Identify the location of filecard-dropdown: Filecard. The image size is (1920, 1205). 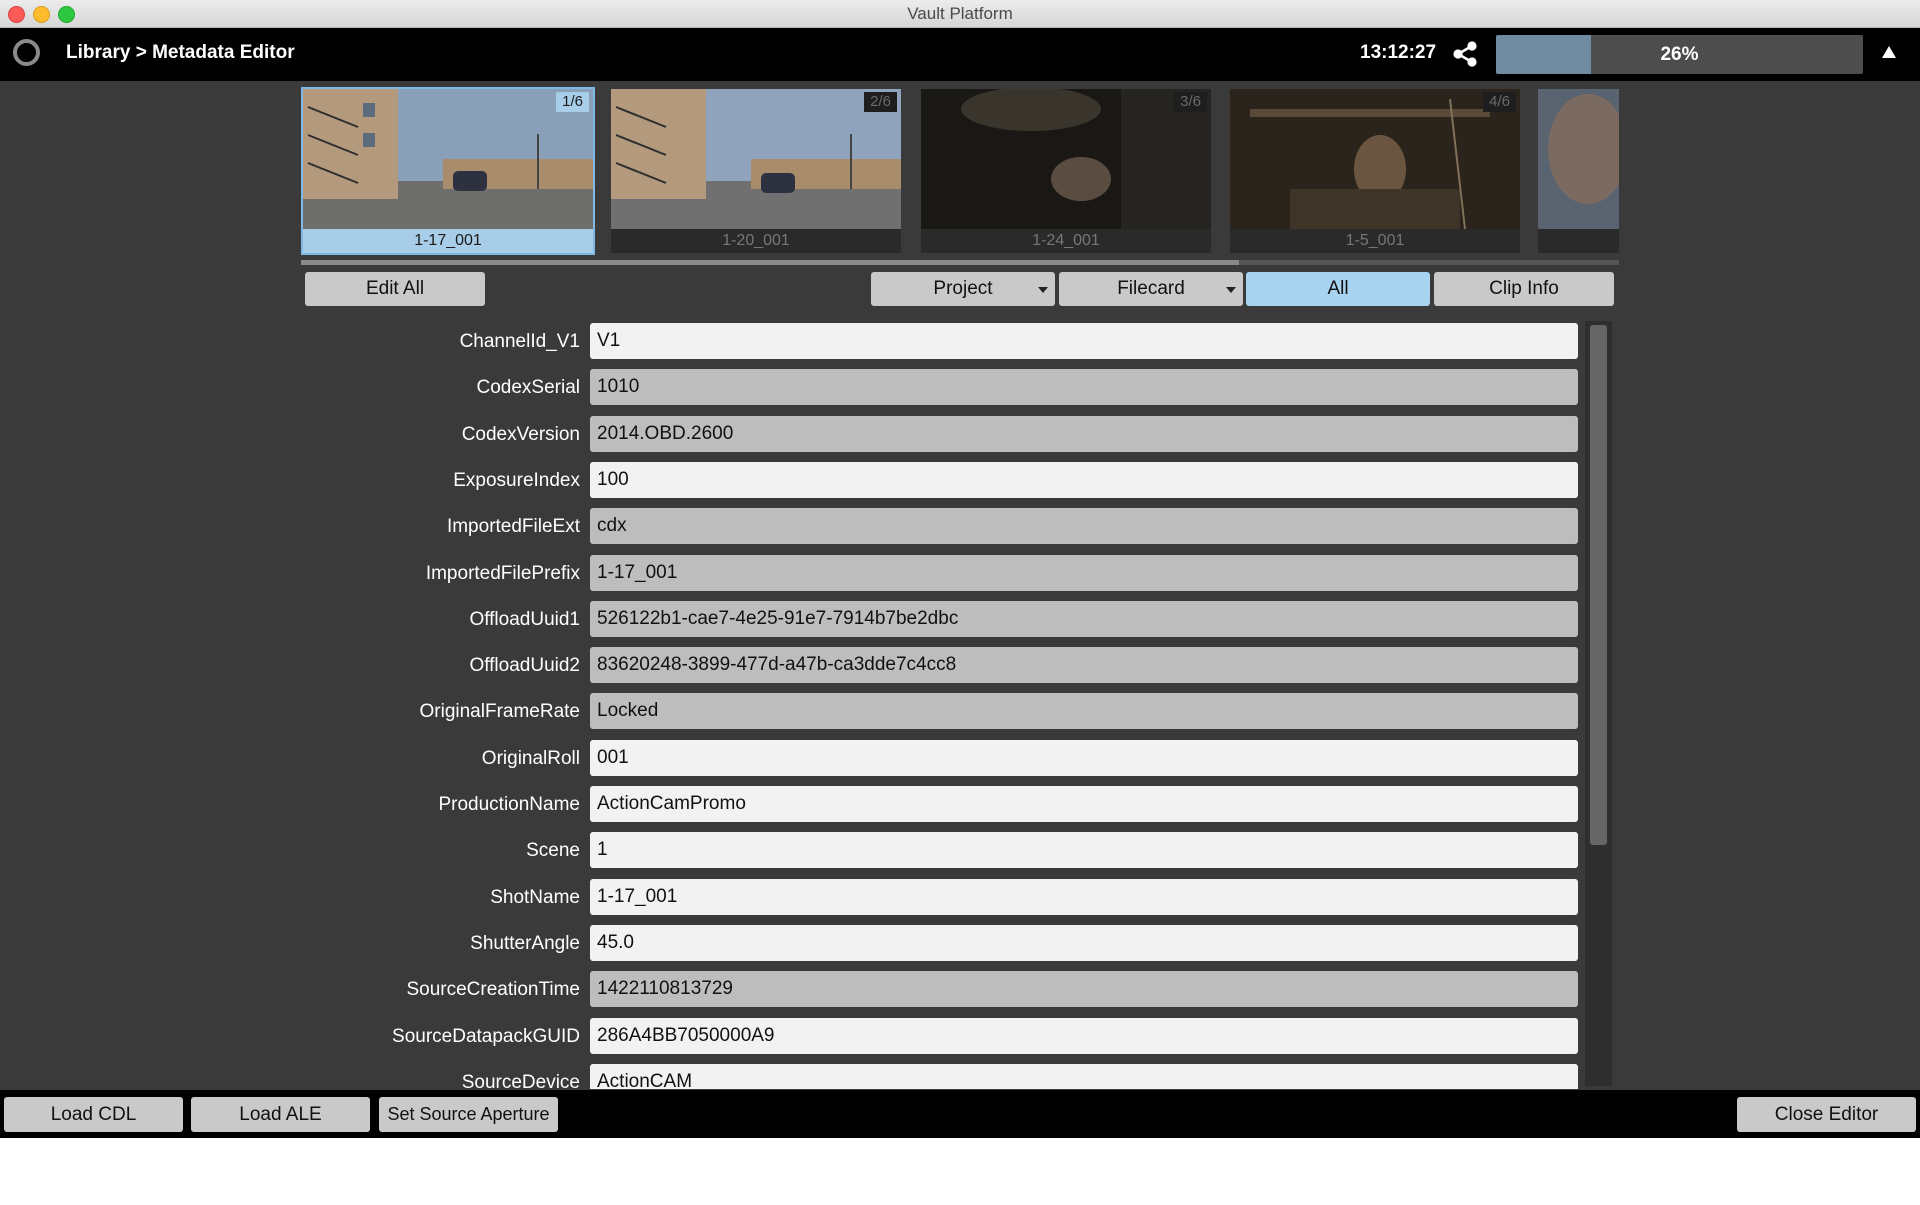
(1151, 289).